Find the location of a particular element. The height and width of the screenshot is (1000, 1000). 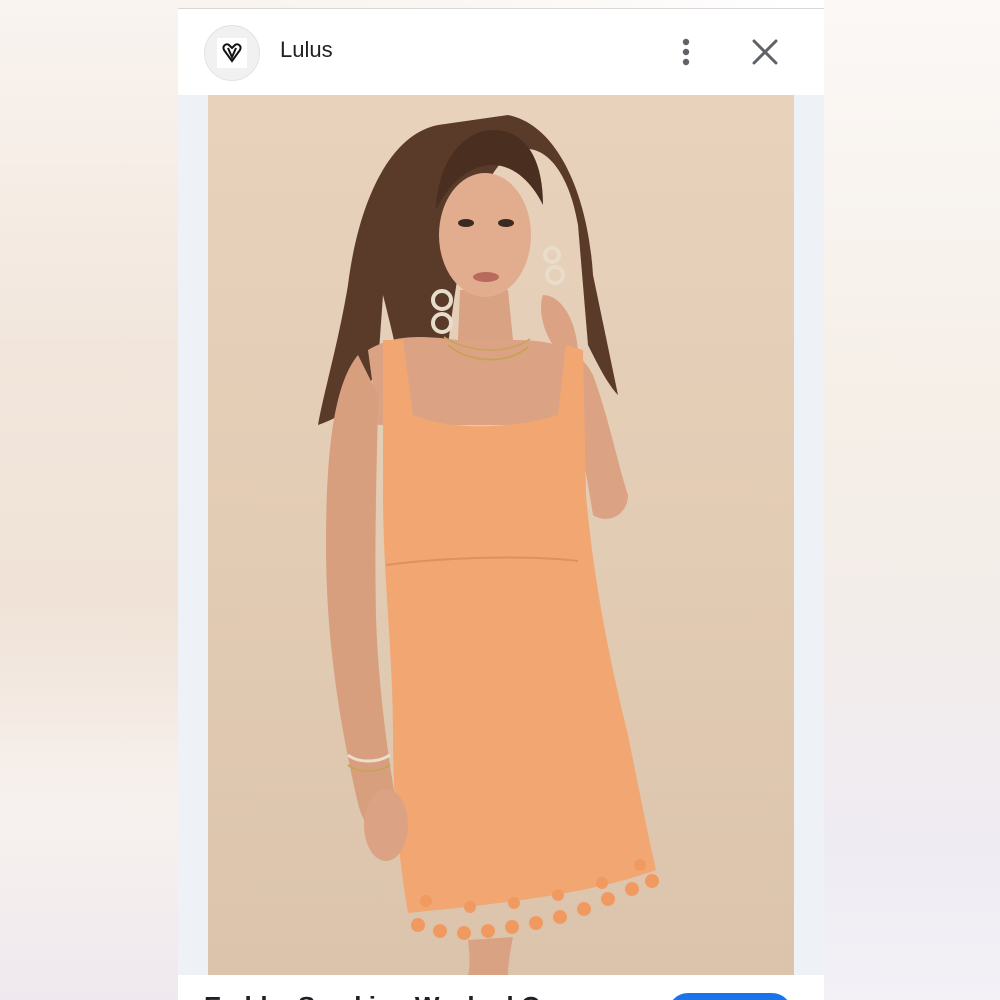

heart-v-logo-icon is located at coordinates (232, 53).